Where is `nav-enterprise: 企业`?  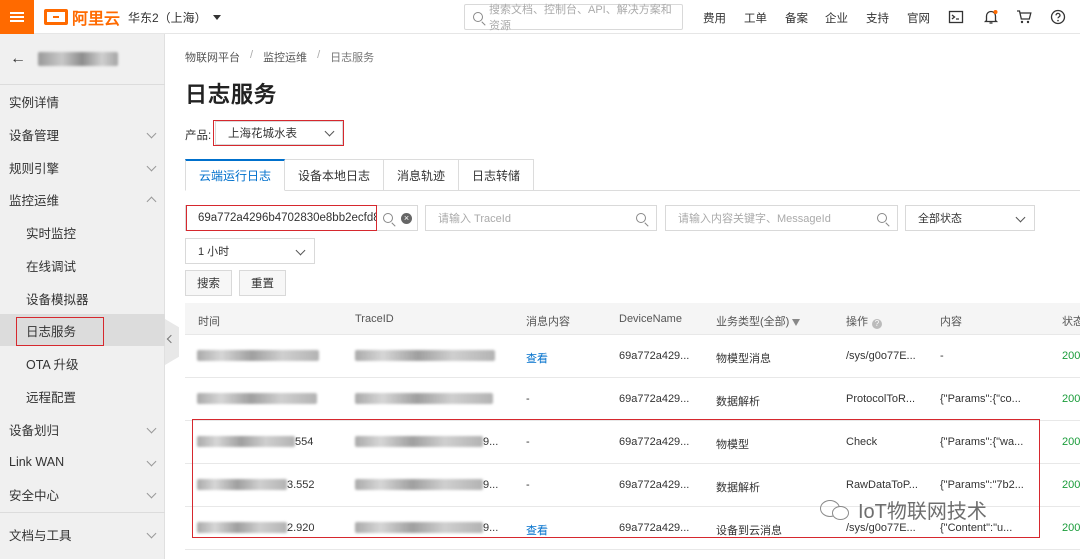
nav-enterprise: 企业 is located at coordinates (836, 18).